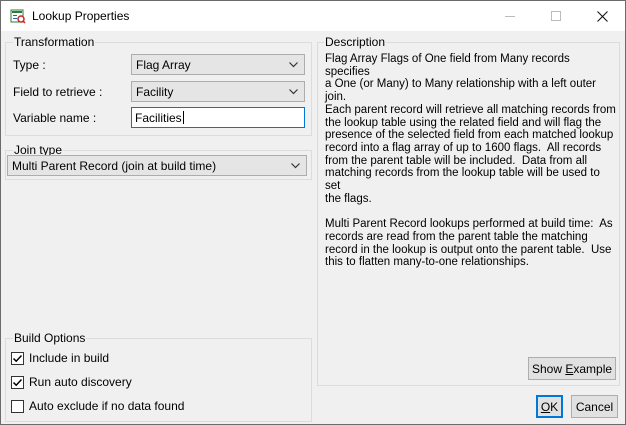  Describe the element at coordinates (355, 42) in the screenshot. I see `description-group-label: Description` at that location.